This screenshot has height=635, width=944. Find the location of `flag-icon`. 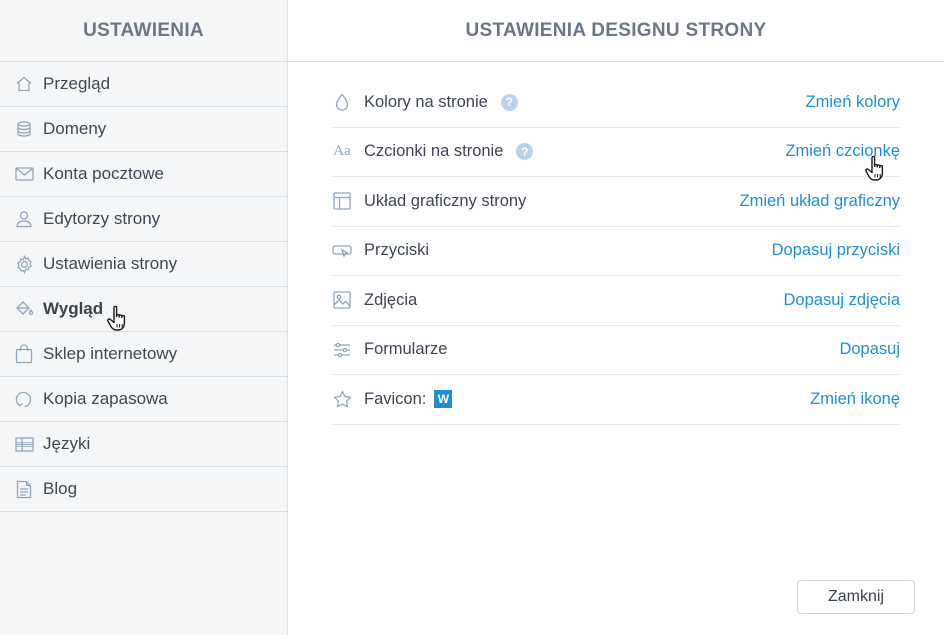

flag-icon is located at coordinates (24, 444).